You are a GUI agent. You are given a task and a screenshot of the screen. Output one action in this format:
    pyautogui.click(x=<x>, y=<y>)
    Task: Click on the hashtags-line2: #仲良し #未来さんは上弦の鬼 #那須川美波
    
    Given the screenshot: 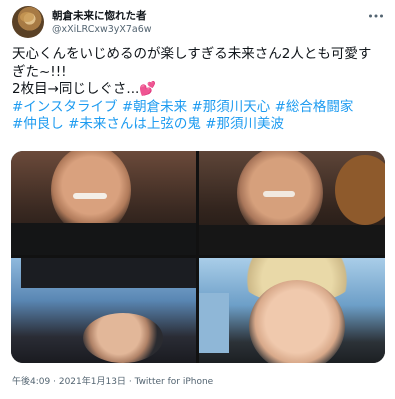 What is the action you would take?
    pyautogui.click(x=197, y=125)
    